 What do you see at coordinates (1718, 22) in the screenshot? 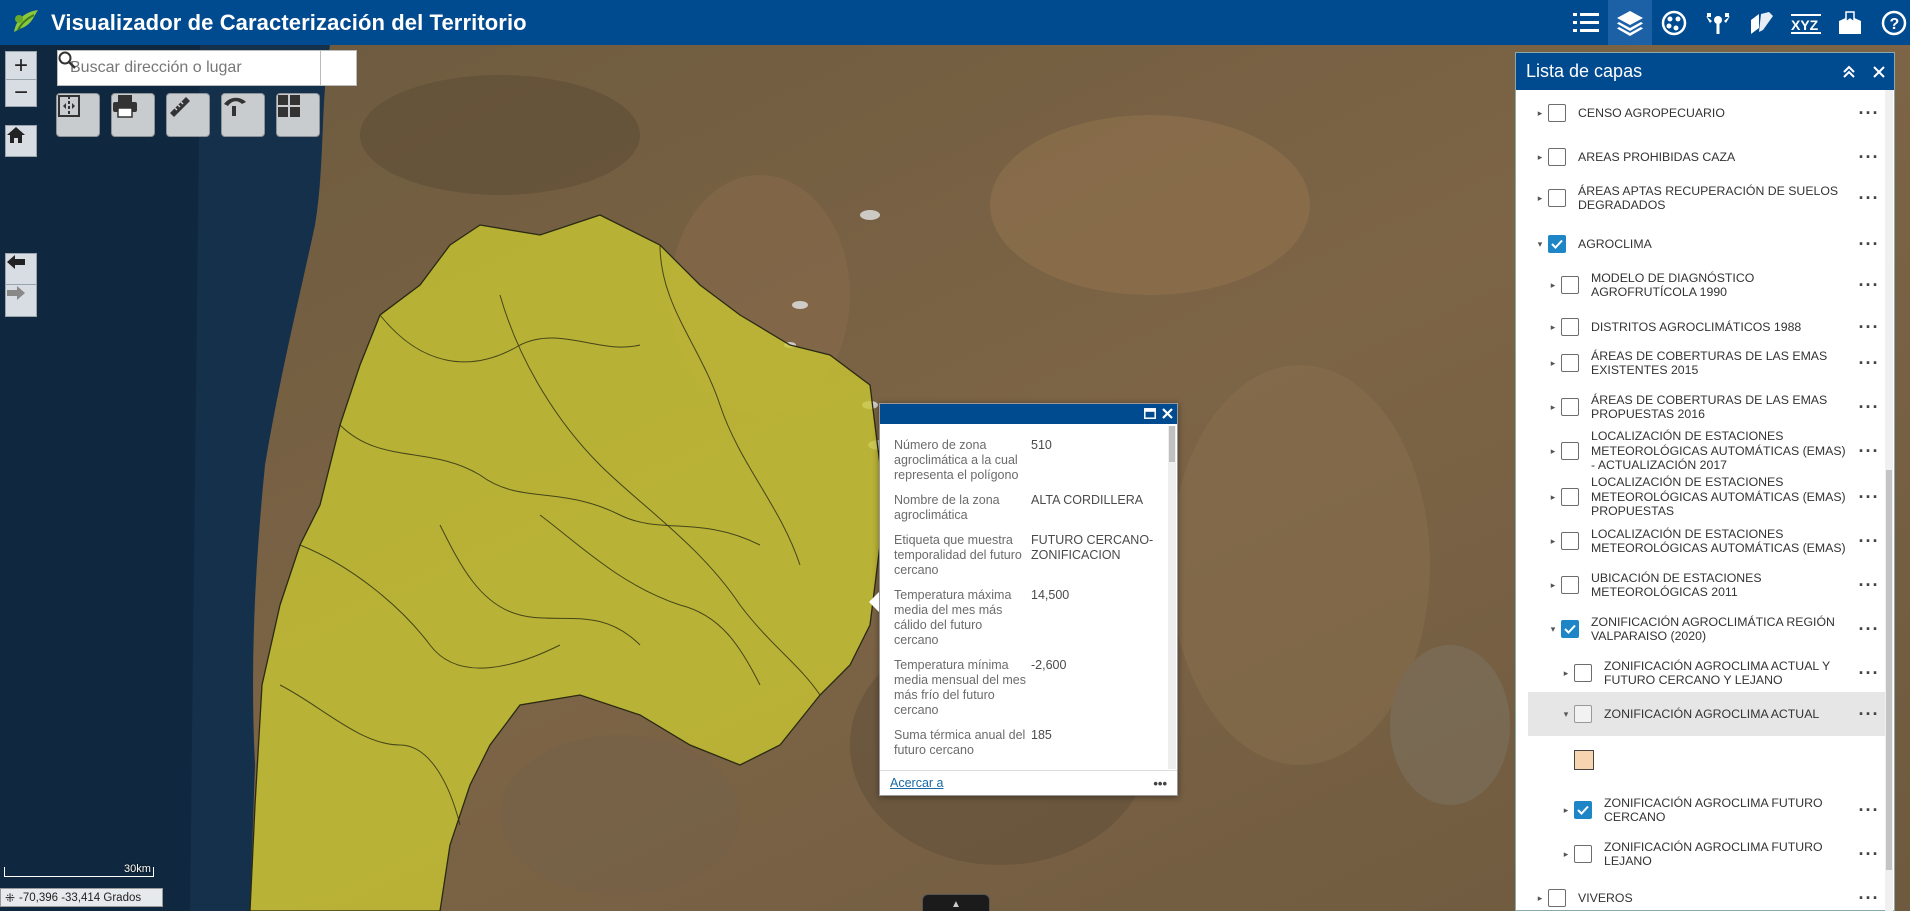
I see `analysis-icon` at bounding box center [1718, 22].